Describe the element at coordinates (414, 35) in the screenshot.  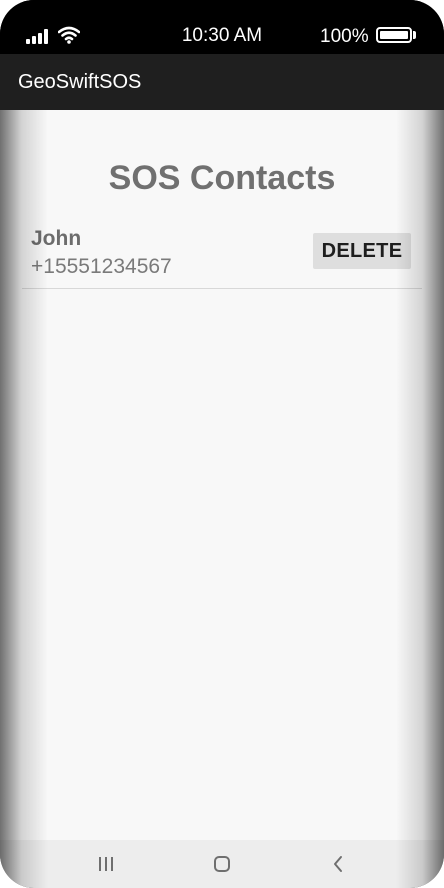
I see `battery-tip` at that location.